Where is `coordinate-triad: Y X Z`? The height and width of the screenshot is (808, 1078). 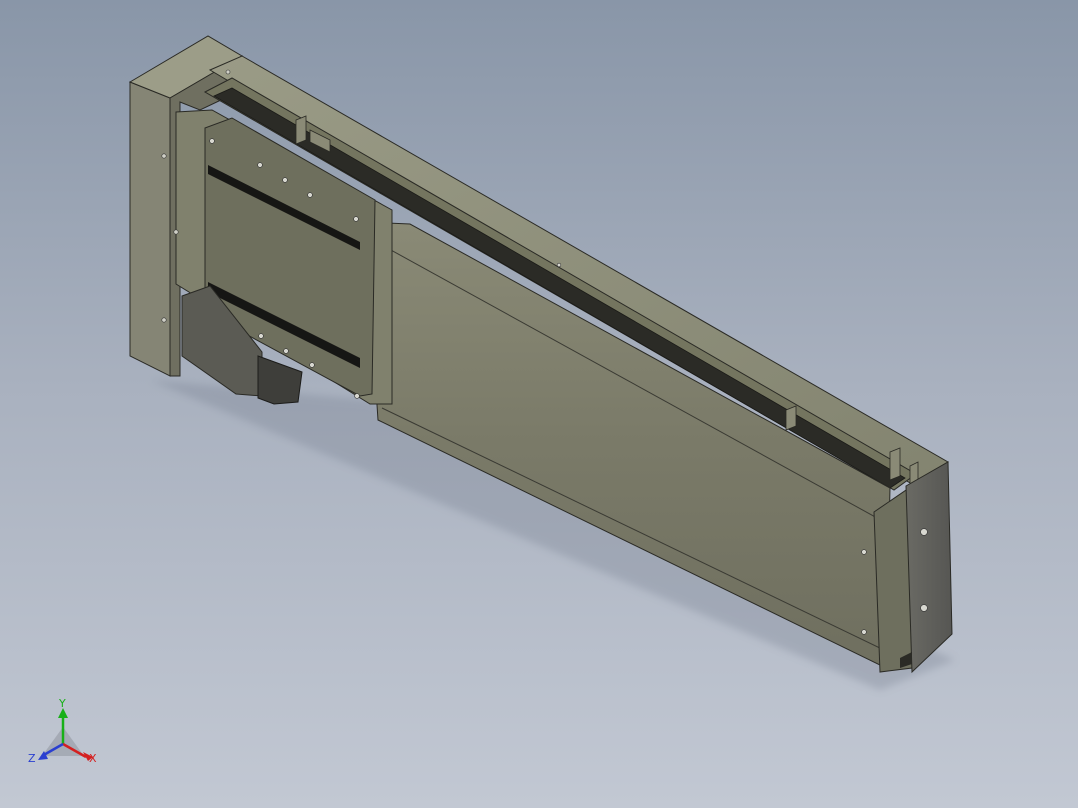
coordinate-triad: Y X Z is located at coordinates (62, 731).